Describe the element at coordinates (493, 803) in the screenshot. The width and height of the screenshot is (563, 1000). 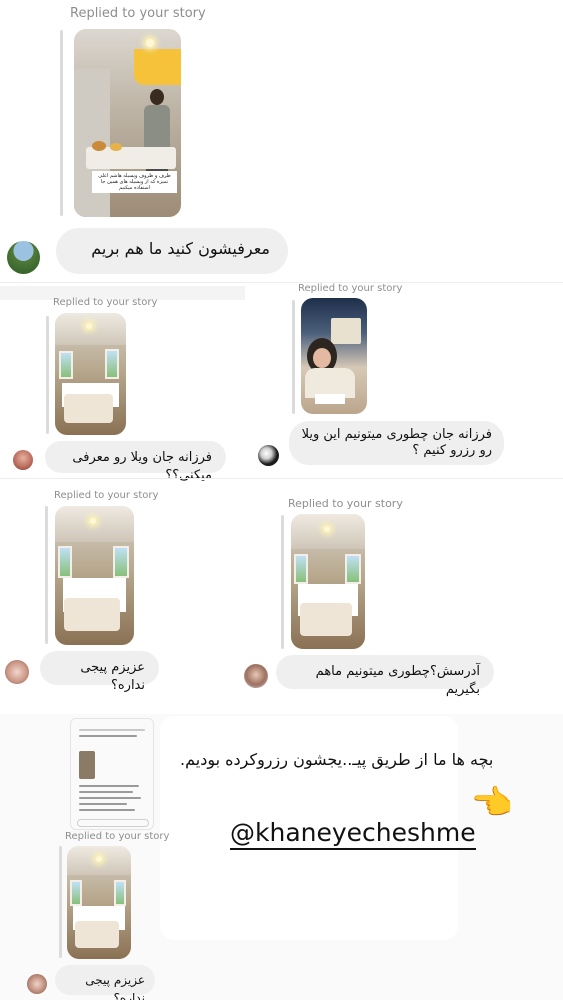
I see `pointing-hand-icon: 👉` at that location.